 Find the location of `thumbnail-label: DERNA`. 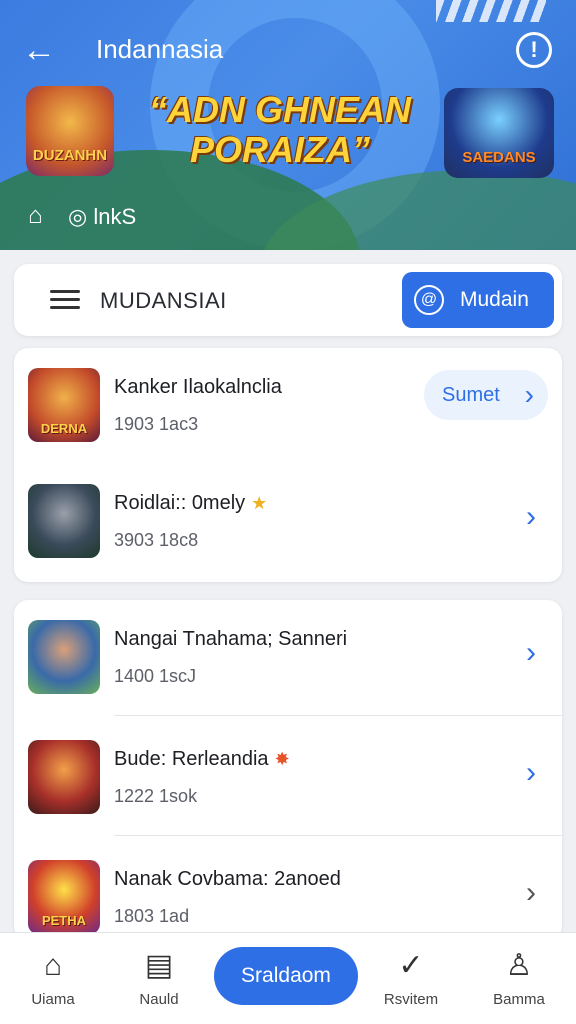

thumbnail-label: DERNA is located at coordinates (64, 428).